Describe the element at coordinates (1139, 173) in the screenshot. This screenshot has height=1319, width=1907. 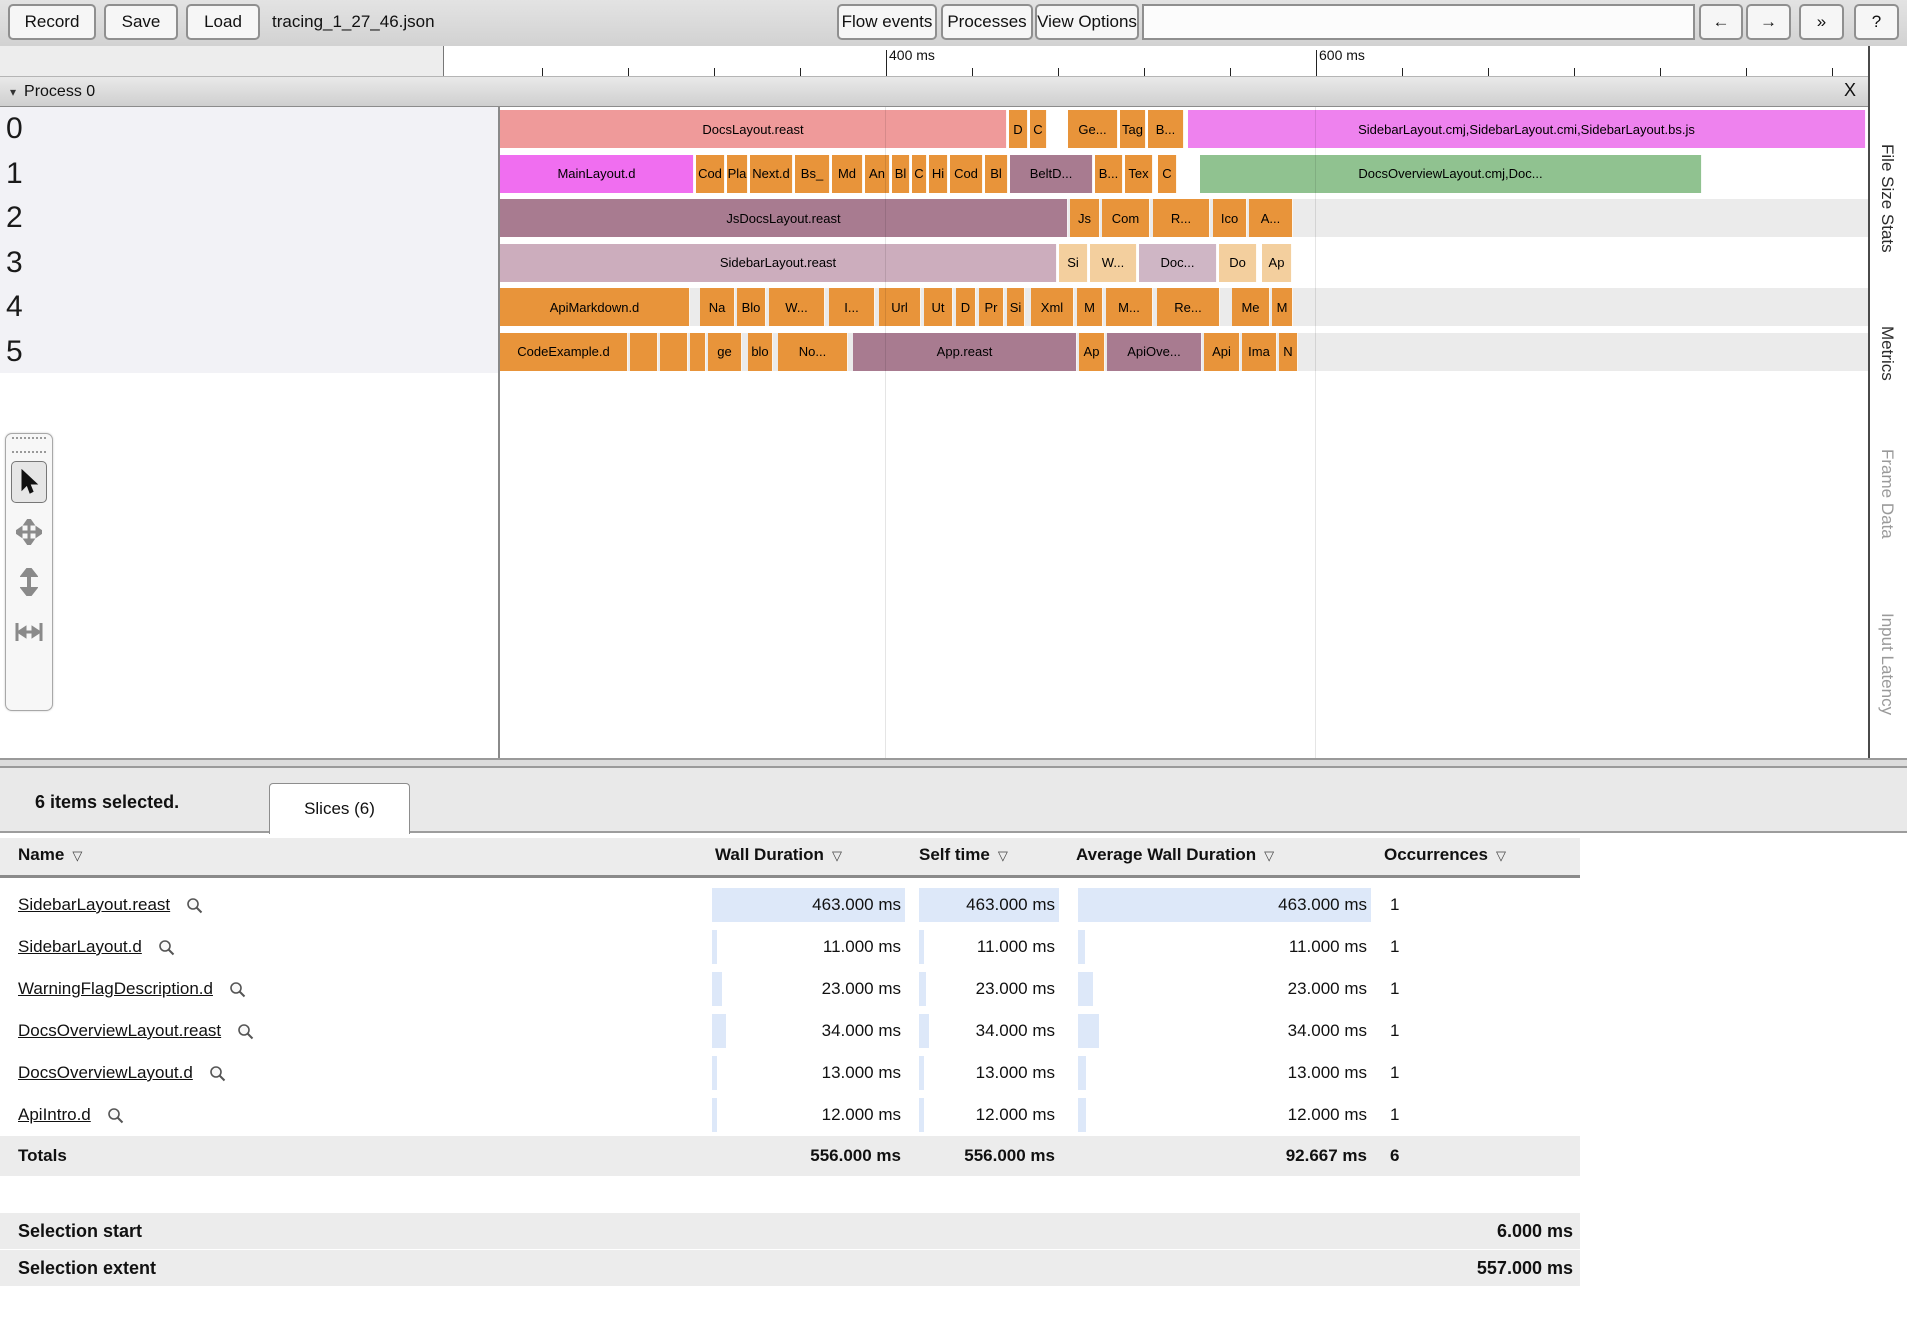
I see `trace-slice: Tex` at that location.